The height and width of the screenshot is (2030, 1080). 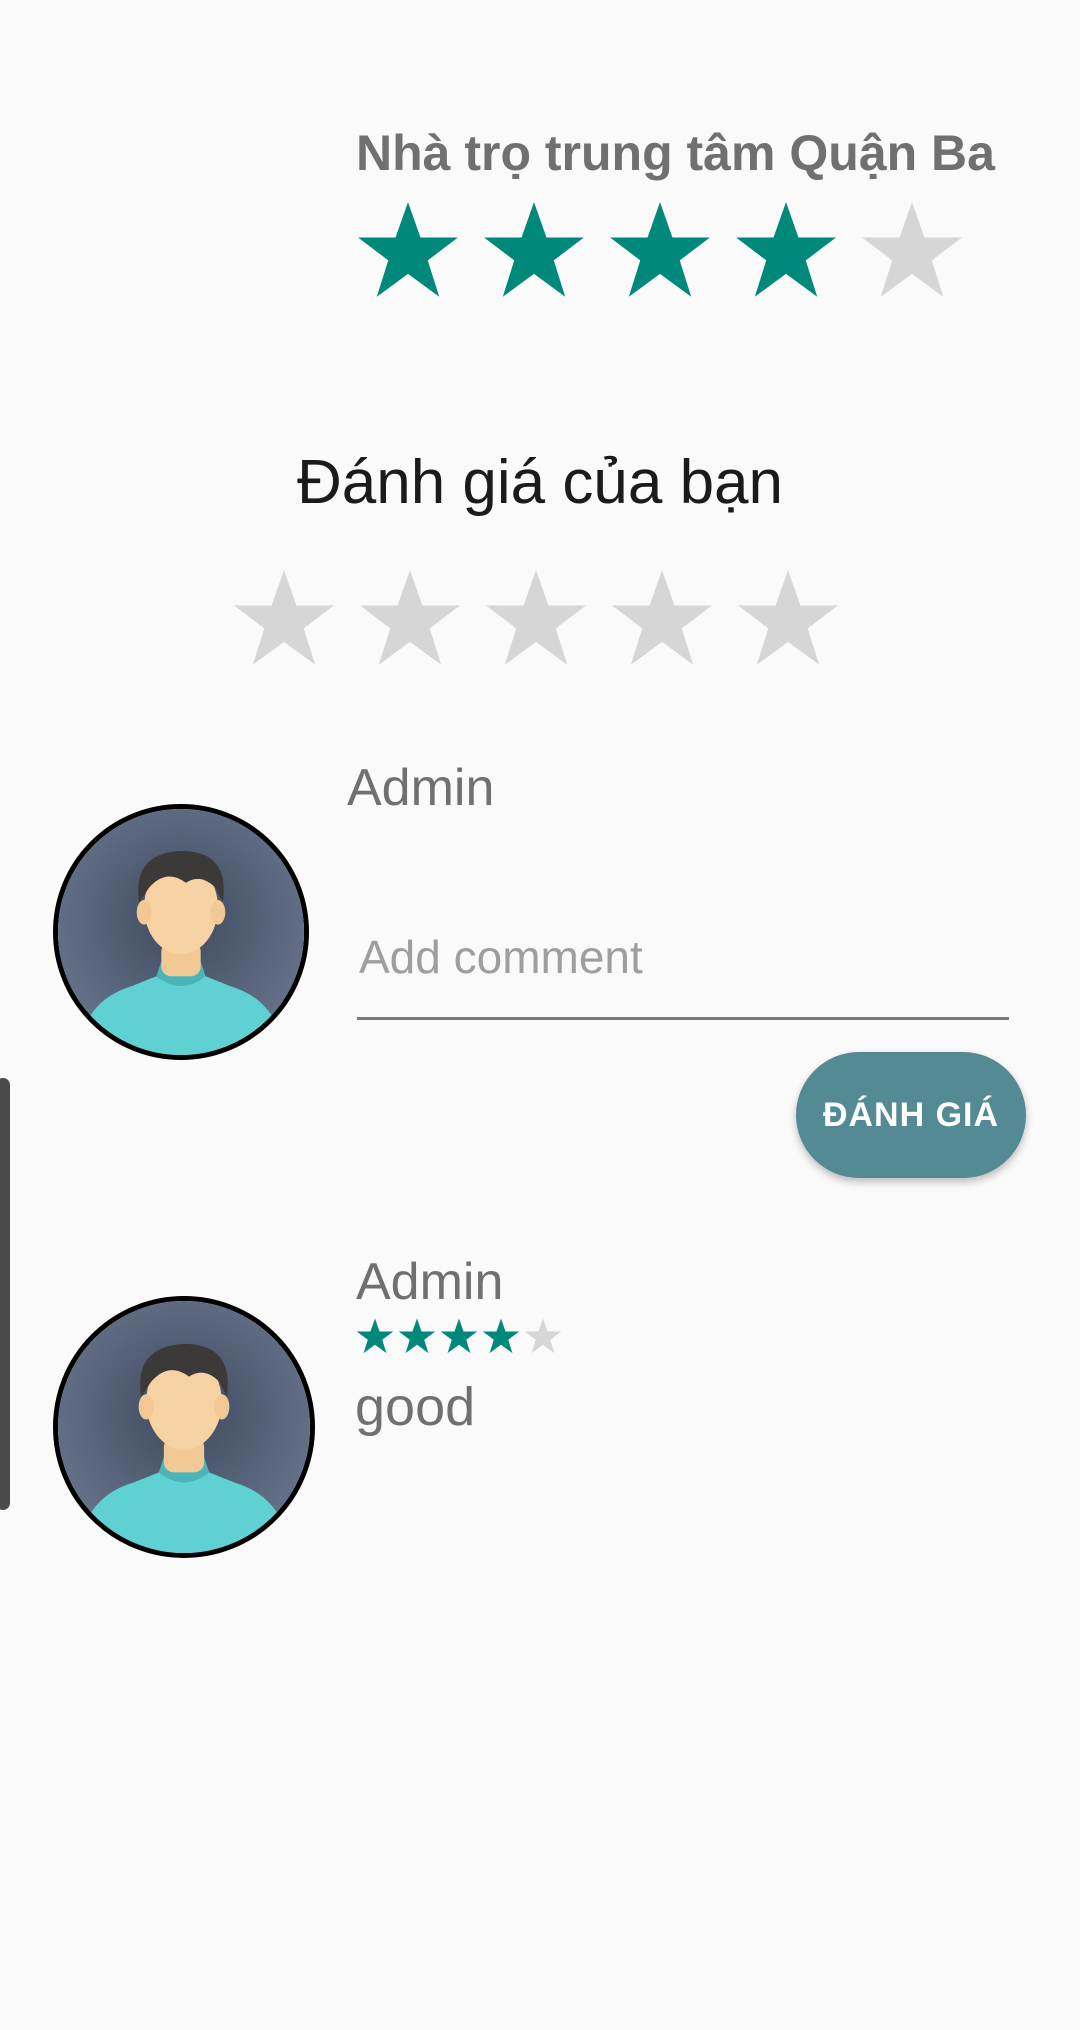 I want to click on composer-avatar, so click(x=181, y=932).